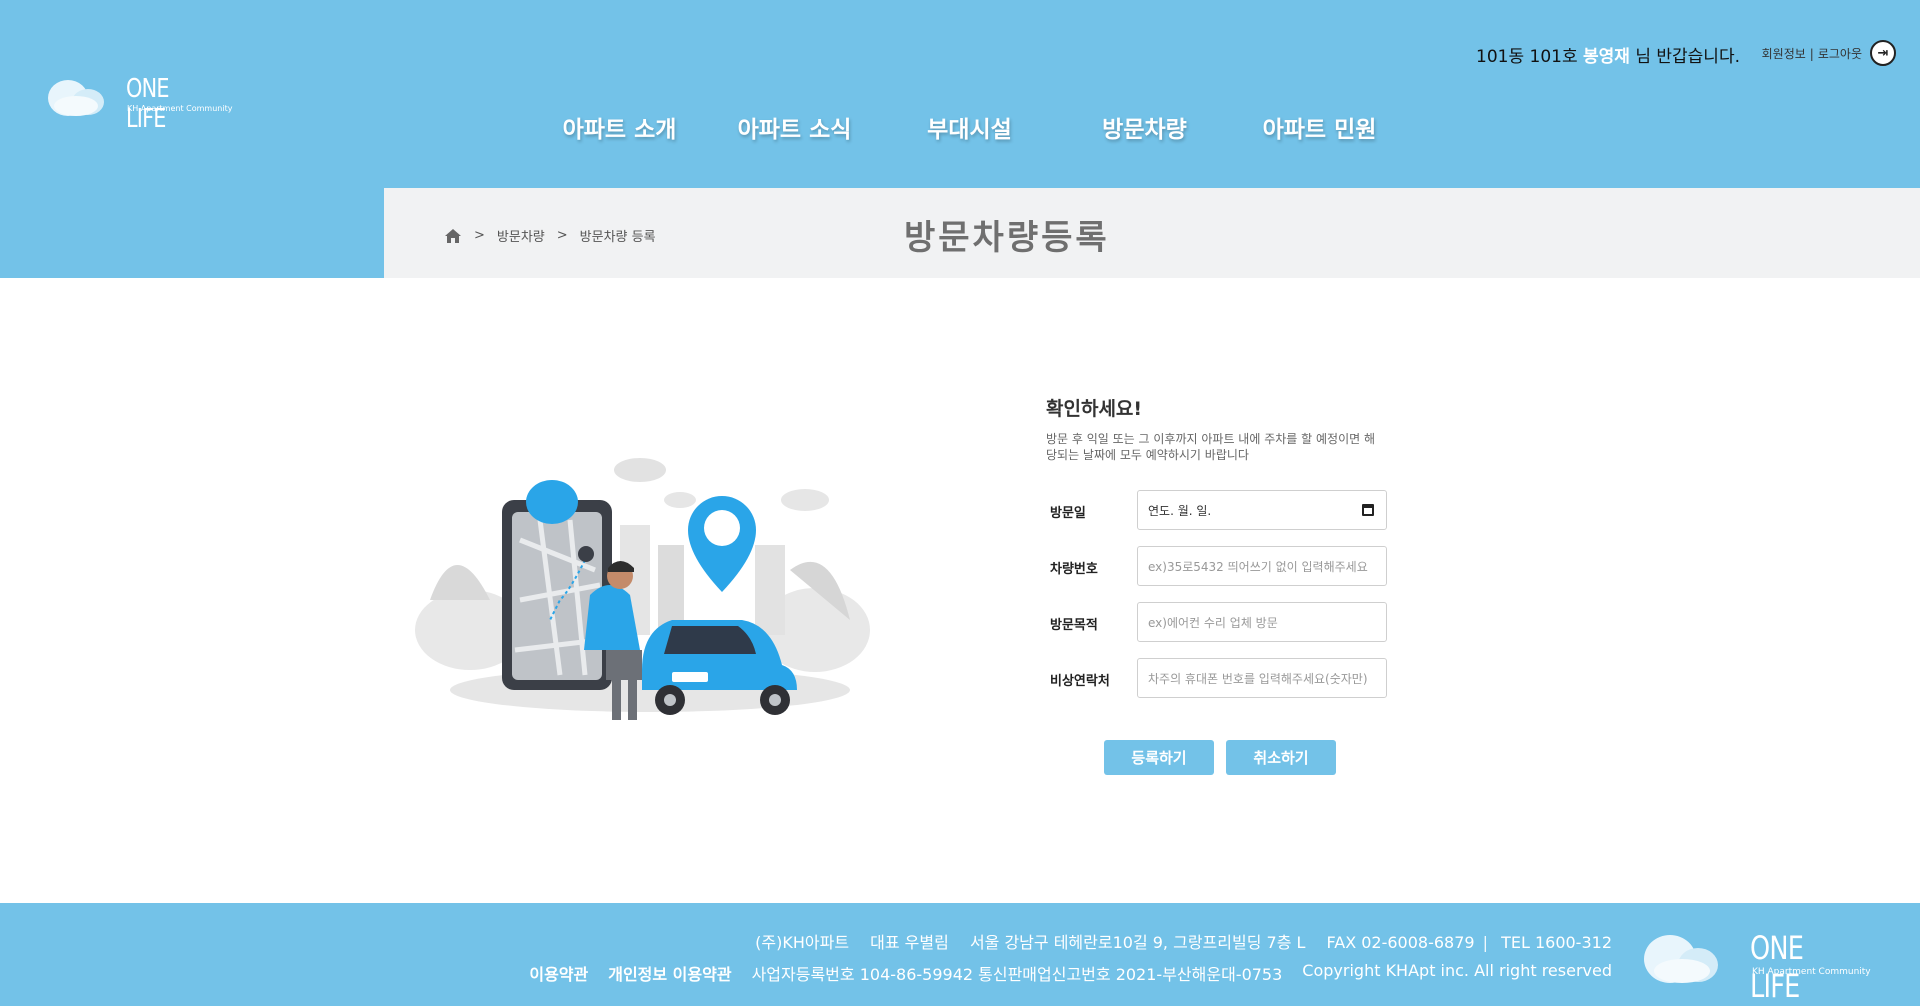 This screenshot has width=1920, height=1006. What do you see at coordinates (1530, 57) in the screenshot?
I see `greeting-unit: 101동 101호` at bounding box center [1530, 57].